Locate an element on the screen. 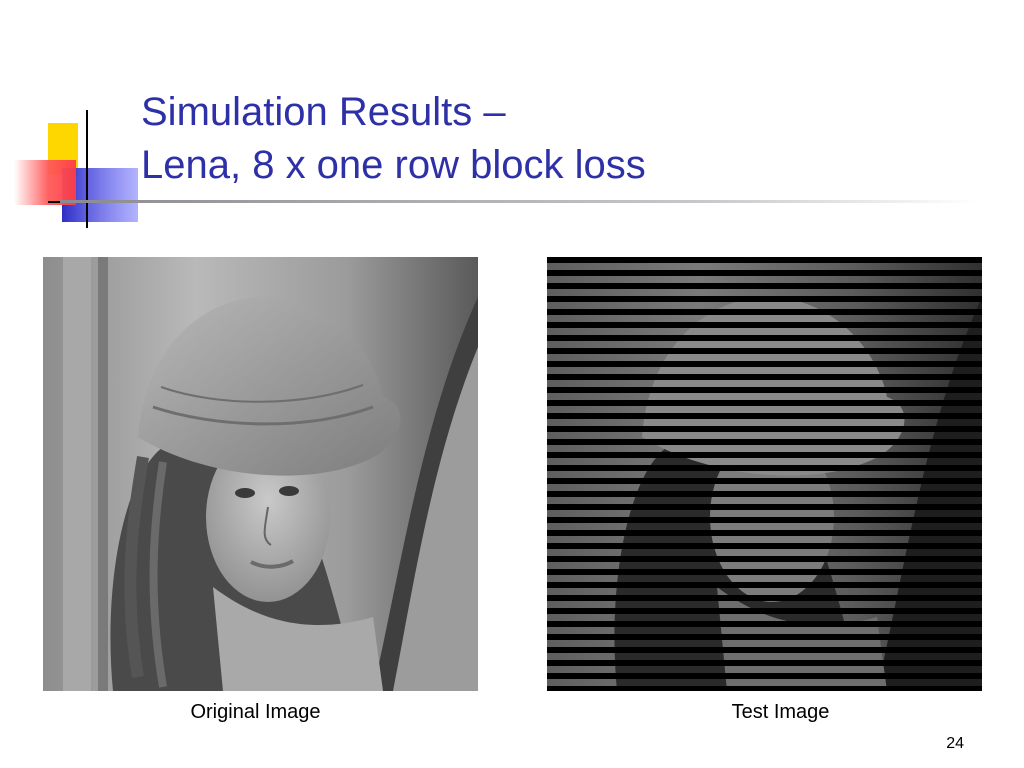 This screenshot has height=768, width=1024. title-rule is located at coordinates (520, 201).